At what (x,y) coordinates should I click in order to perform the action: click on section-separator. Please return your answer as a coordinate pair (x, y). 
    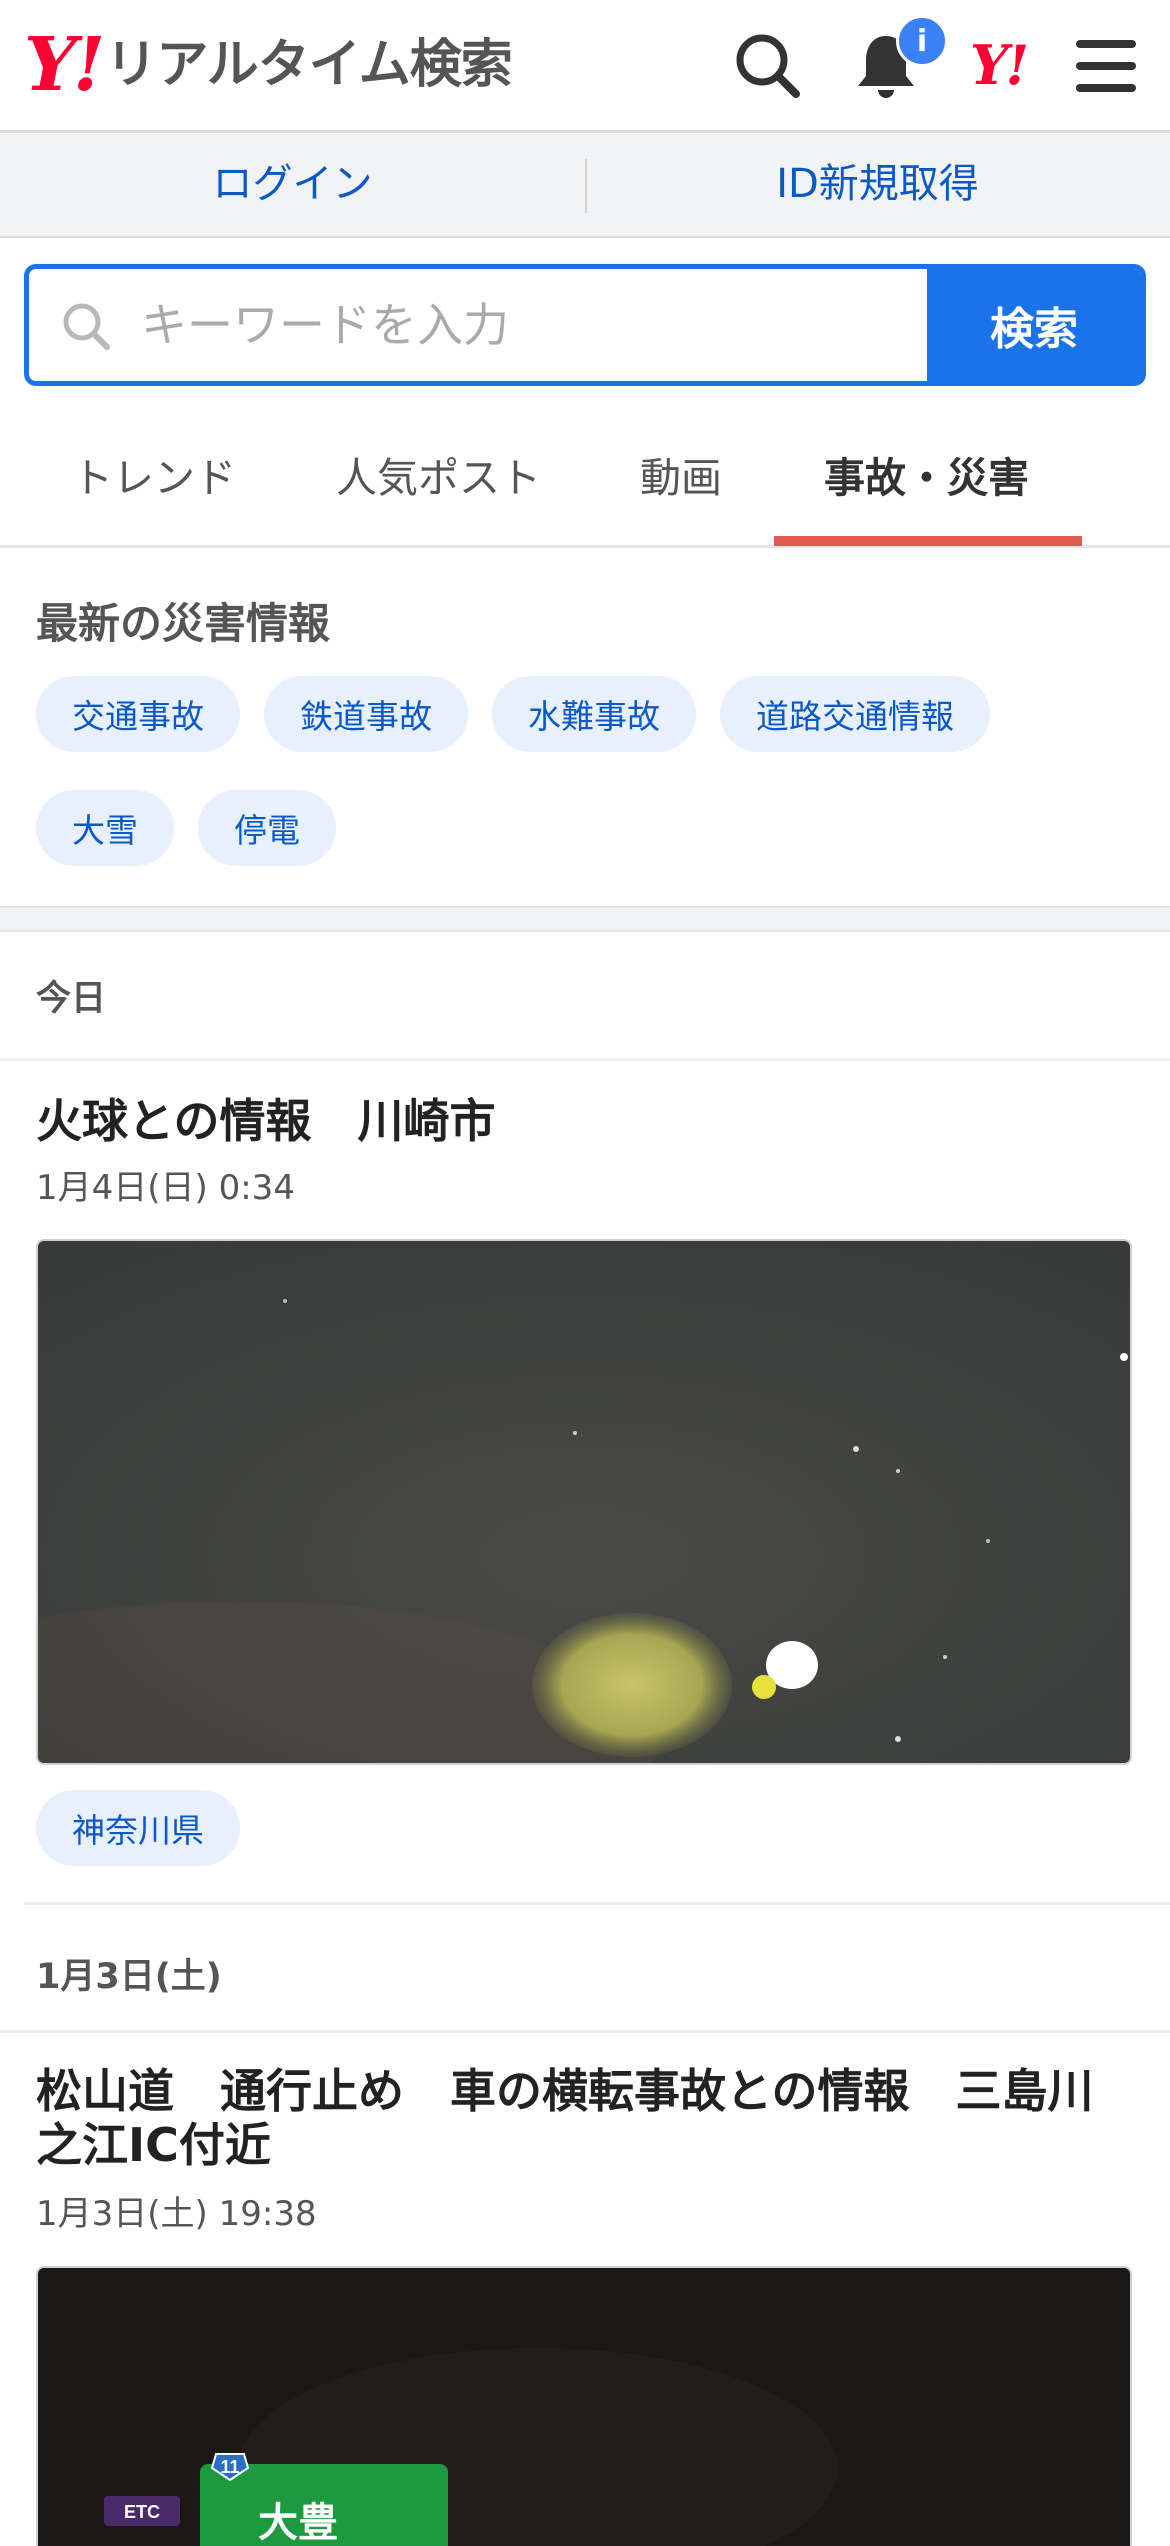
    Looking at the image, I should click on (585, 919).